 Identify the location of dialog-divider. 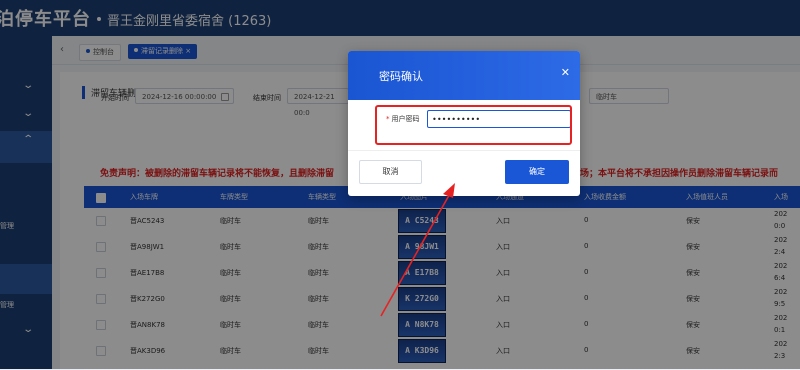
(464, 150).